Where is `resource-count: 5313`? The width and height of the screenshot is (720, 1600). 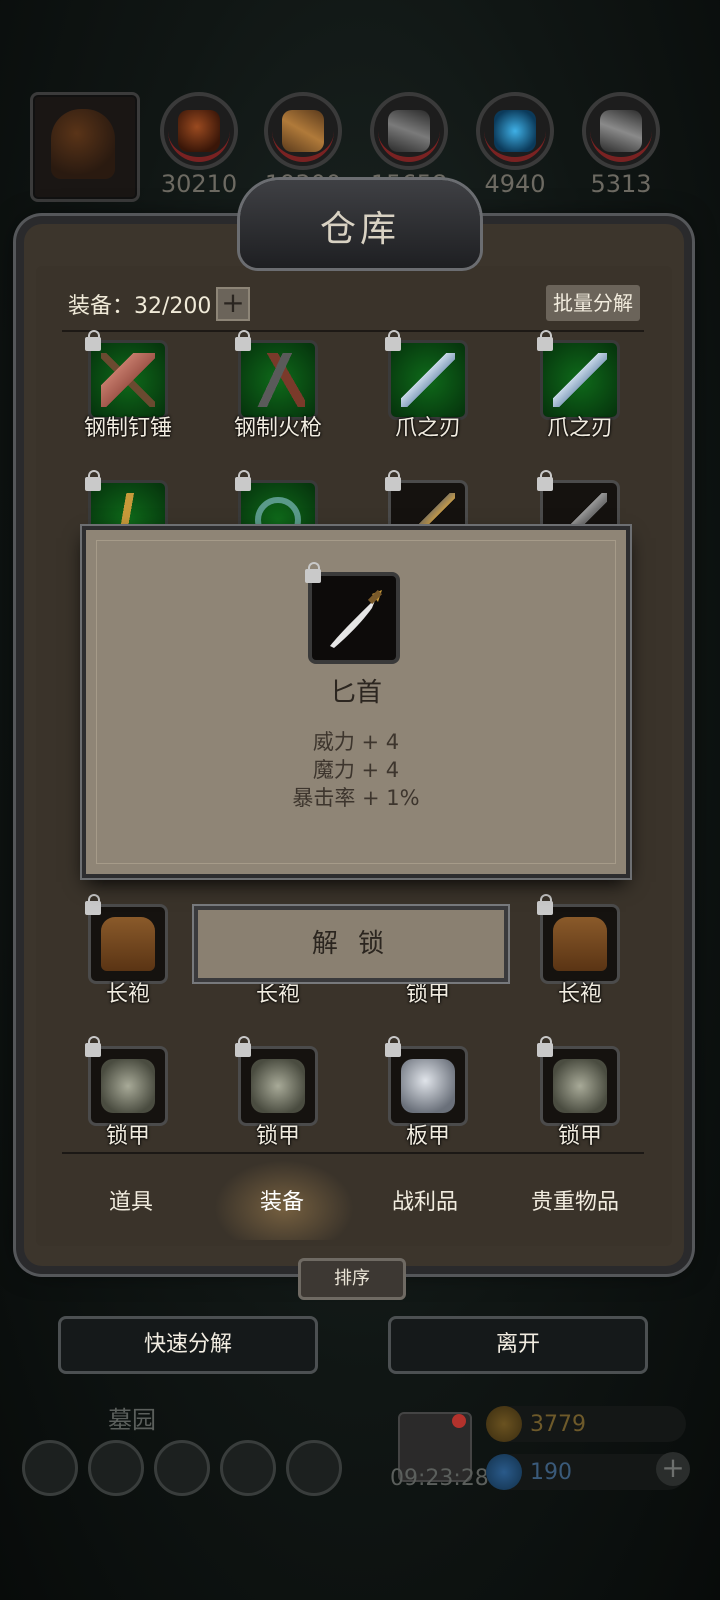
resource-count: 5313 is located at coordinates (621, 184).